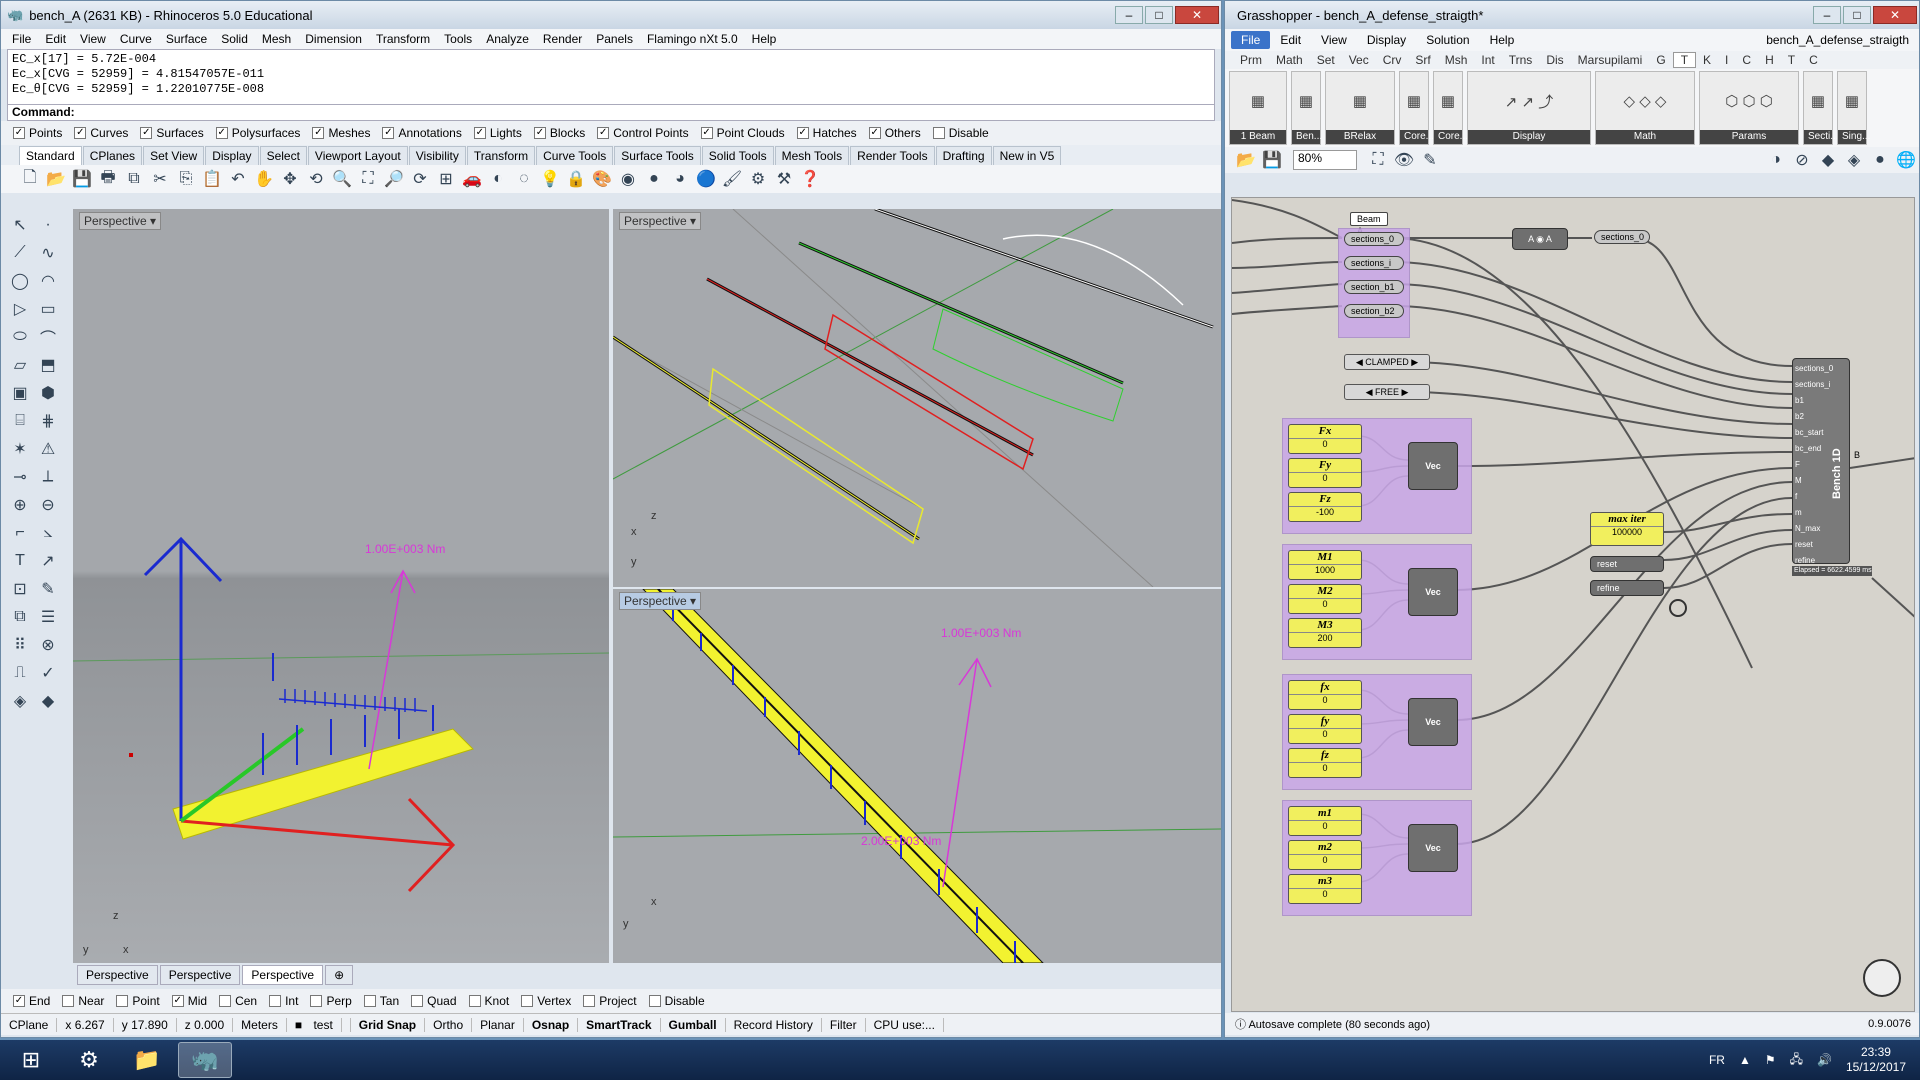  What do you see at coordinates (498, 1024) in the screenshot?
I see `planar-toggle: Planar` at bounding box center [498, 1024].